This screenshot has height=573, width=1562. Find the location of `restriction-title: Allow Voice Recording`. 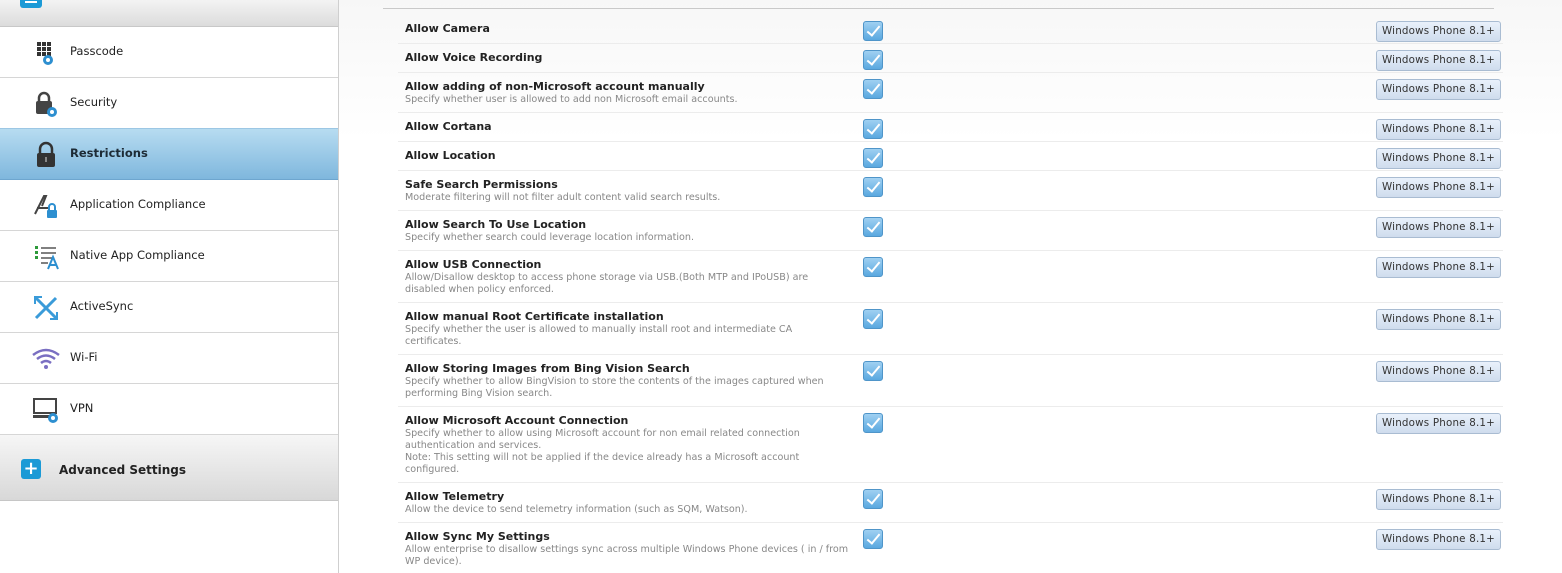

restriction-title: Allow Voice Recording is located at coordinates (474, 57).